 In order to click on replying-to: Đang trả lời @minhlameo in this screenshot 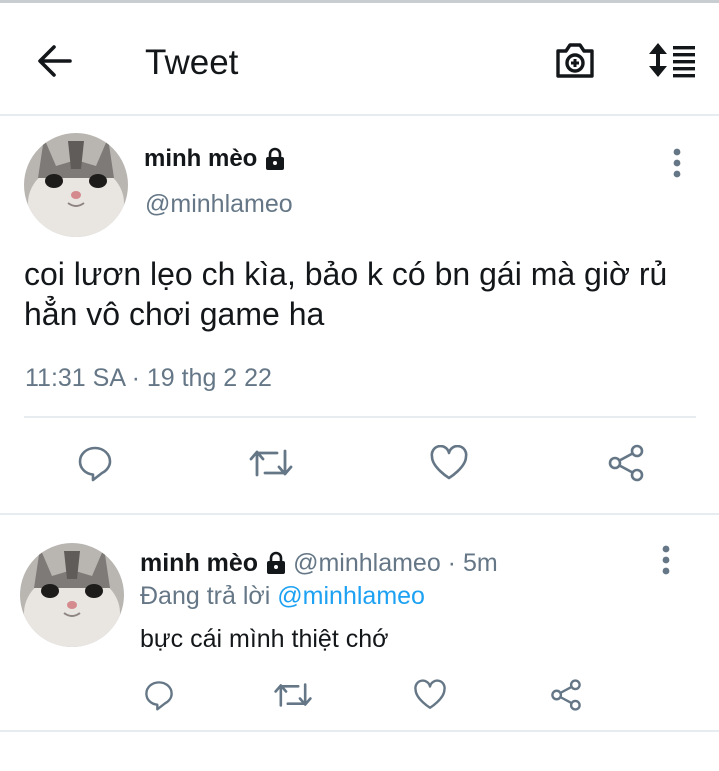, I will do `click(282, 596)`.